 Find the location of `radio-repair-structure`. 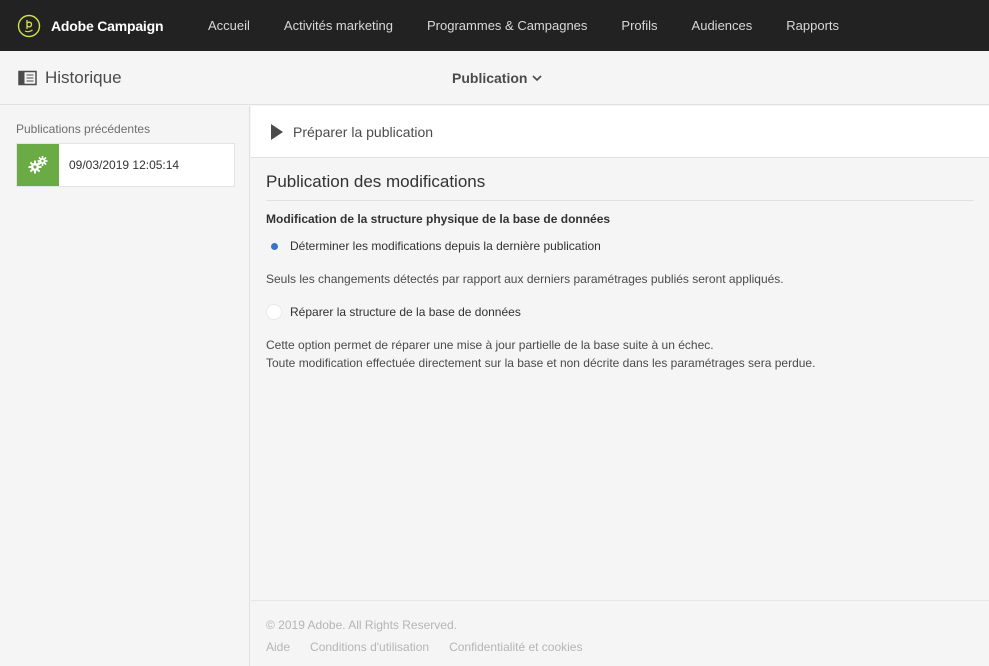

radio-repair-structure is located at coordinates (274, 312).